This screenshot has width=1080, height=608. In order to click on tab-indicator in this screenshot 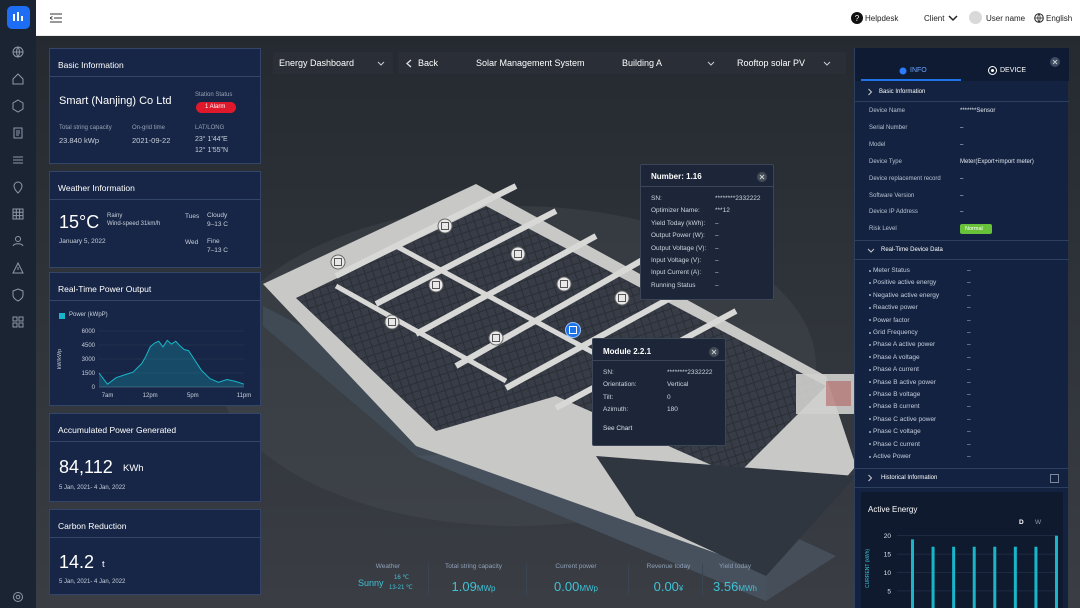, I will do `click(911, 80)`.